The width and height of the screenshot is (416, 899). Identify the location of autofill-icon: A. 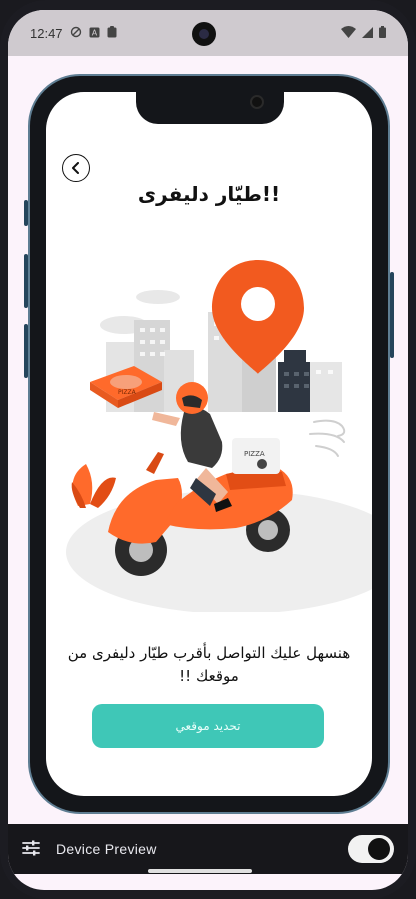
(94, 33).